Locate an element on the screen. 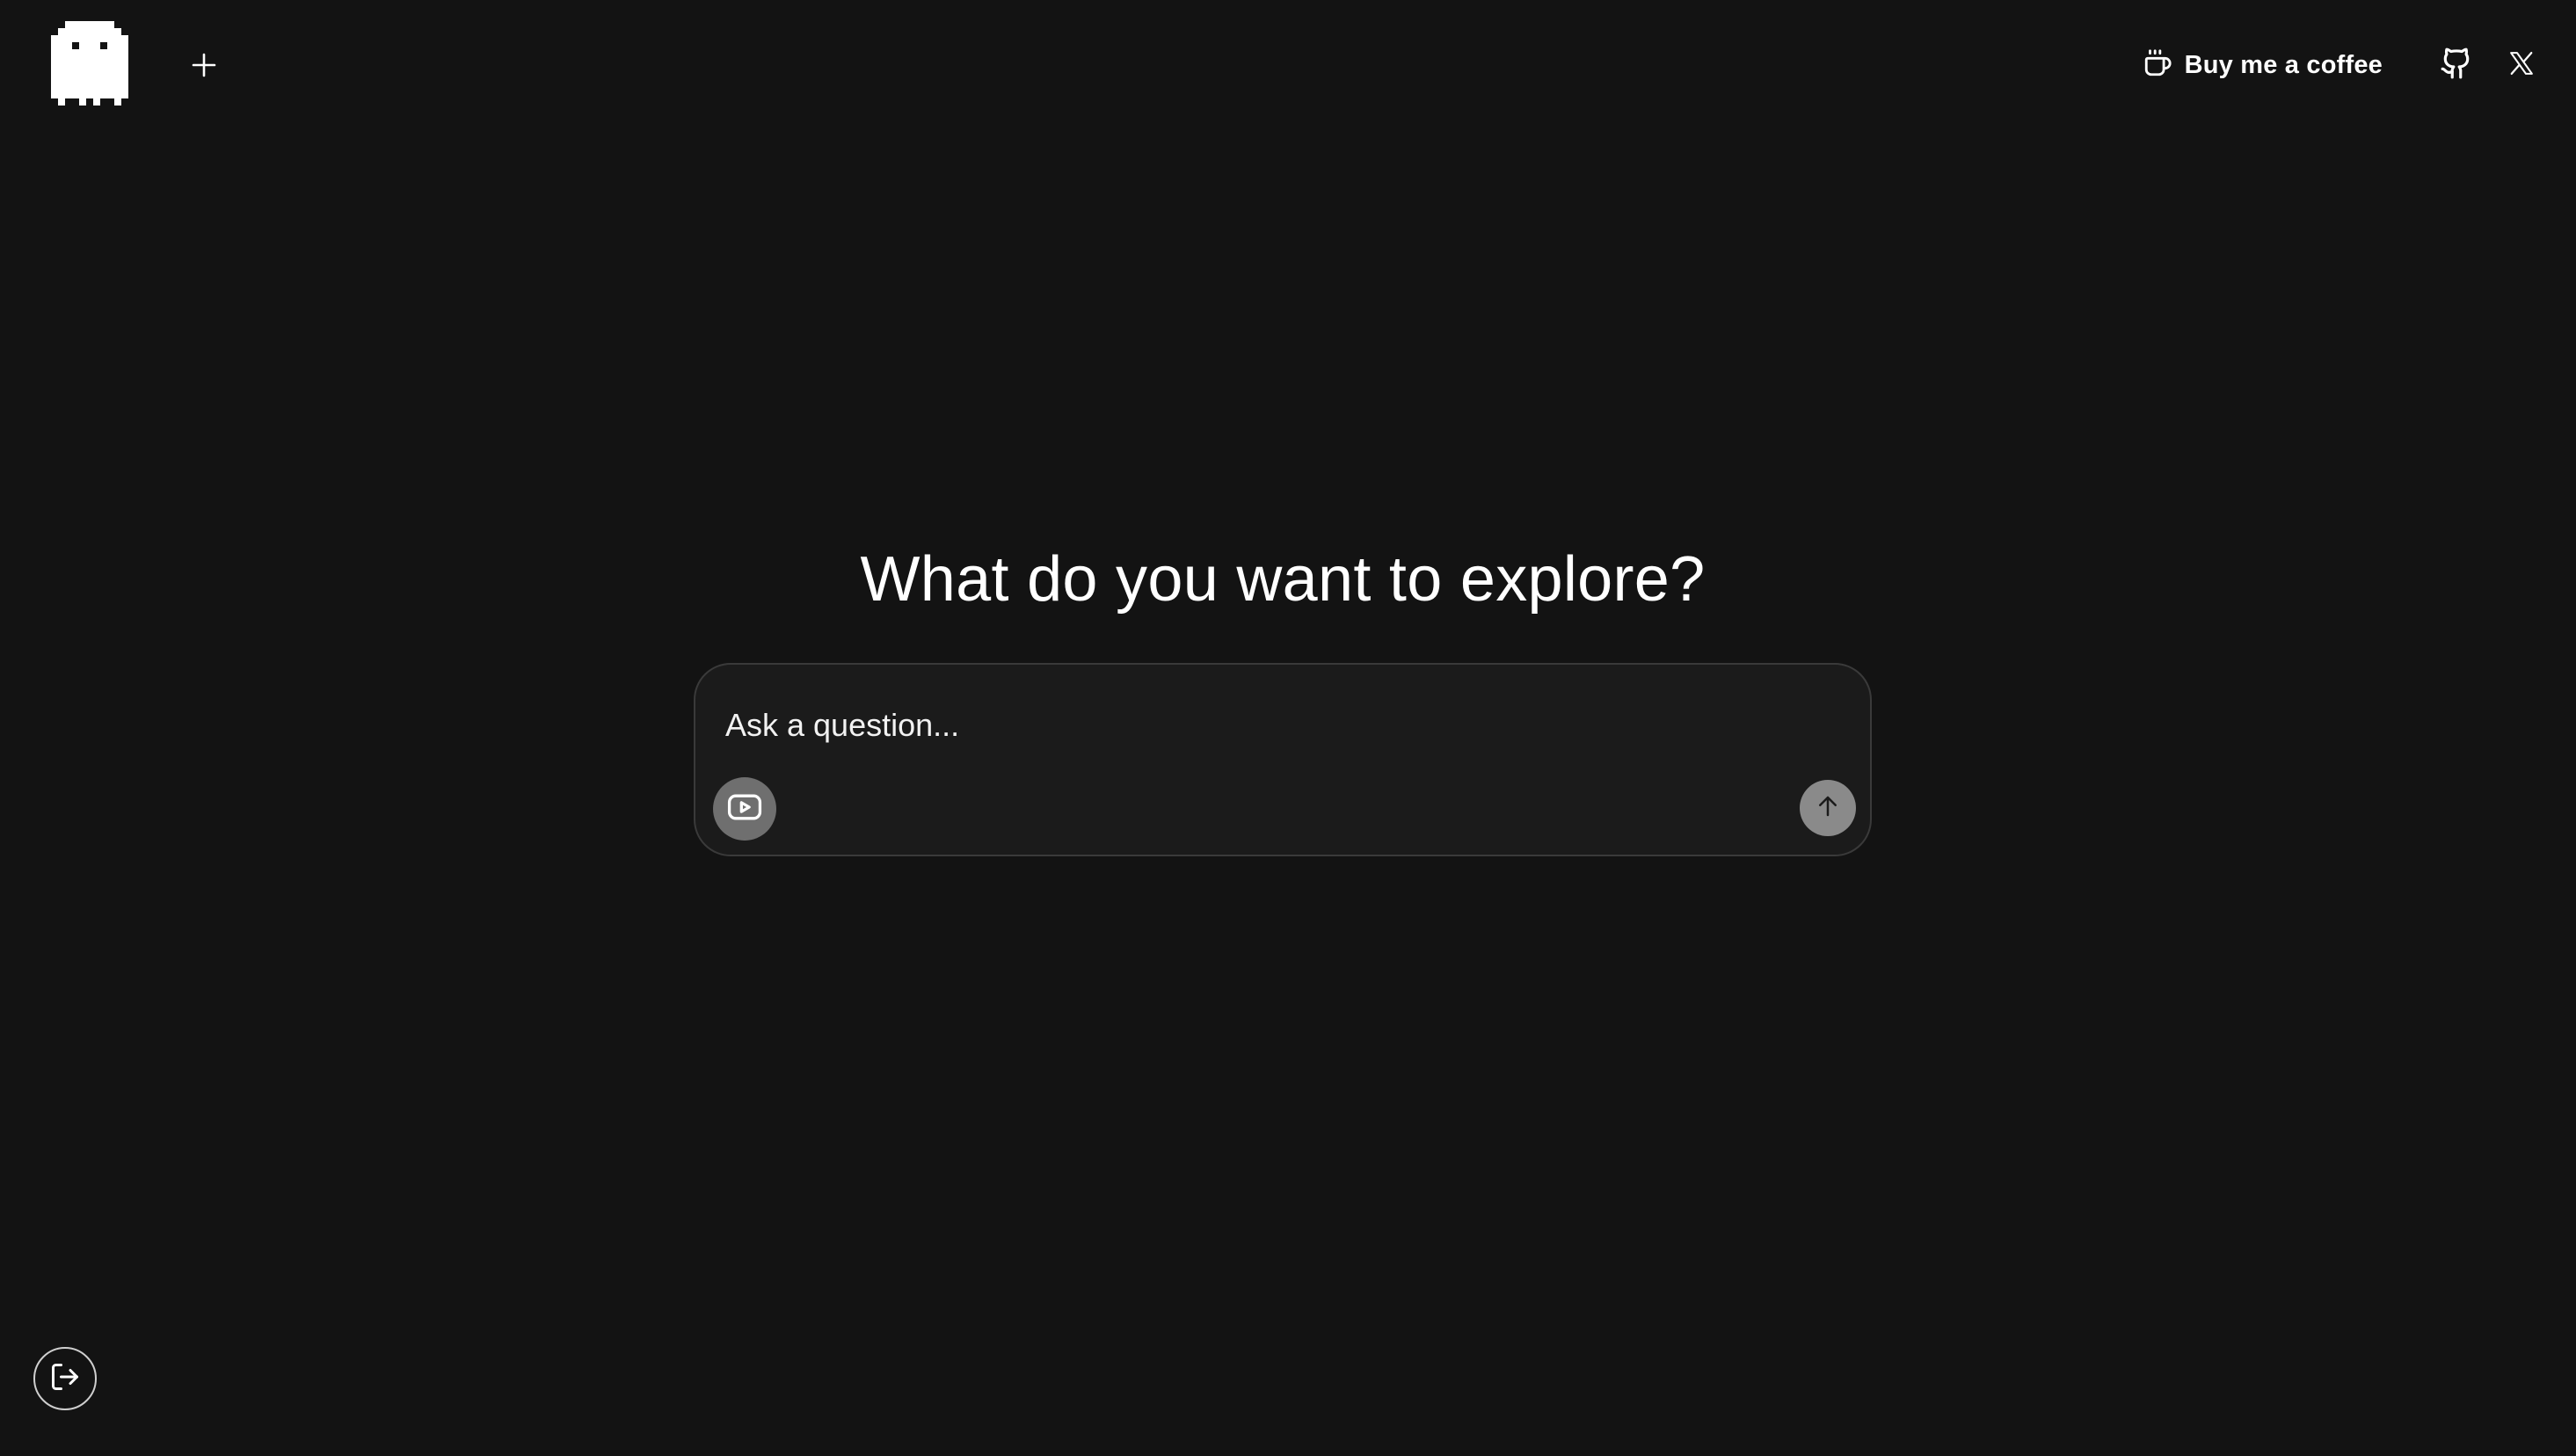 This screenshot has height=1456, width=2576. youtube-play-icon is located at coordinates (744, 809).